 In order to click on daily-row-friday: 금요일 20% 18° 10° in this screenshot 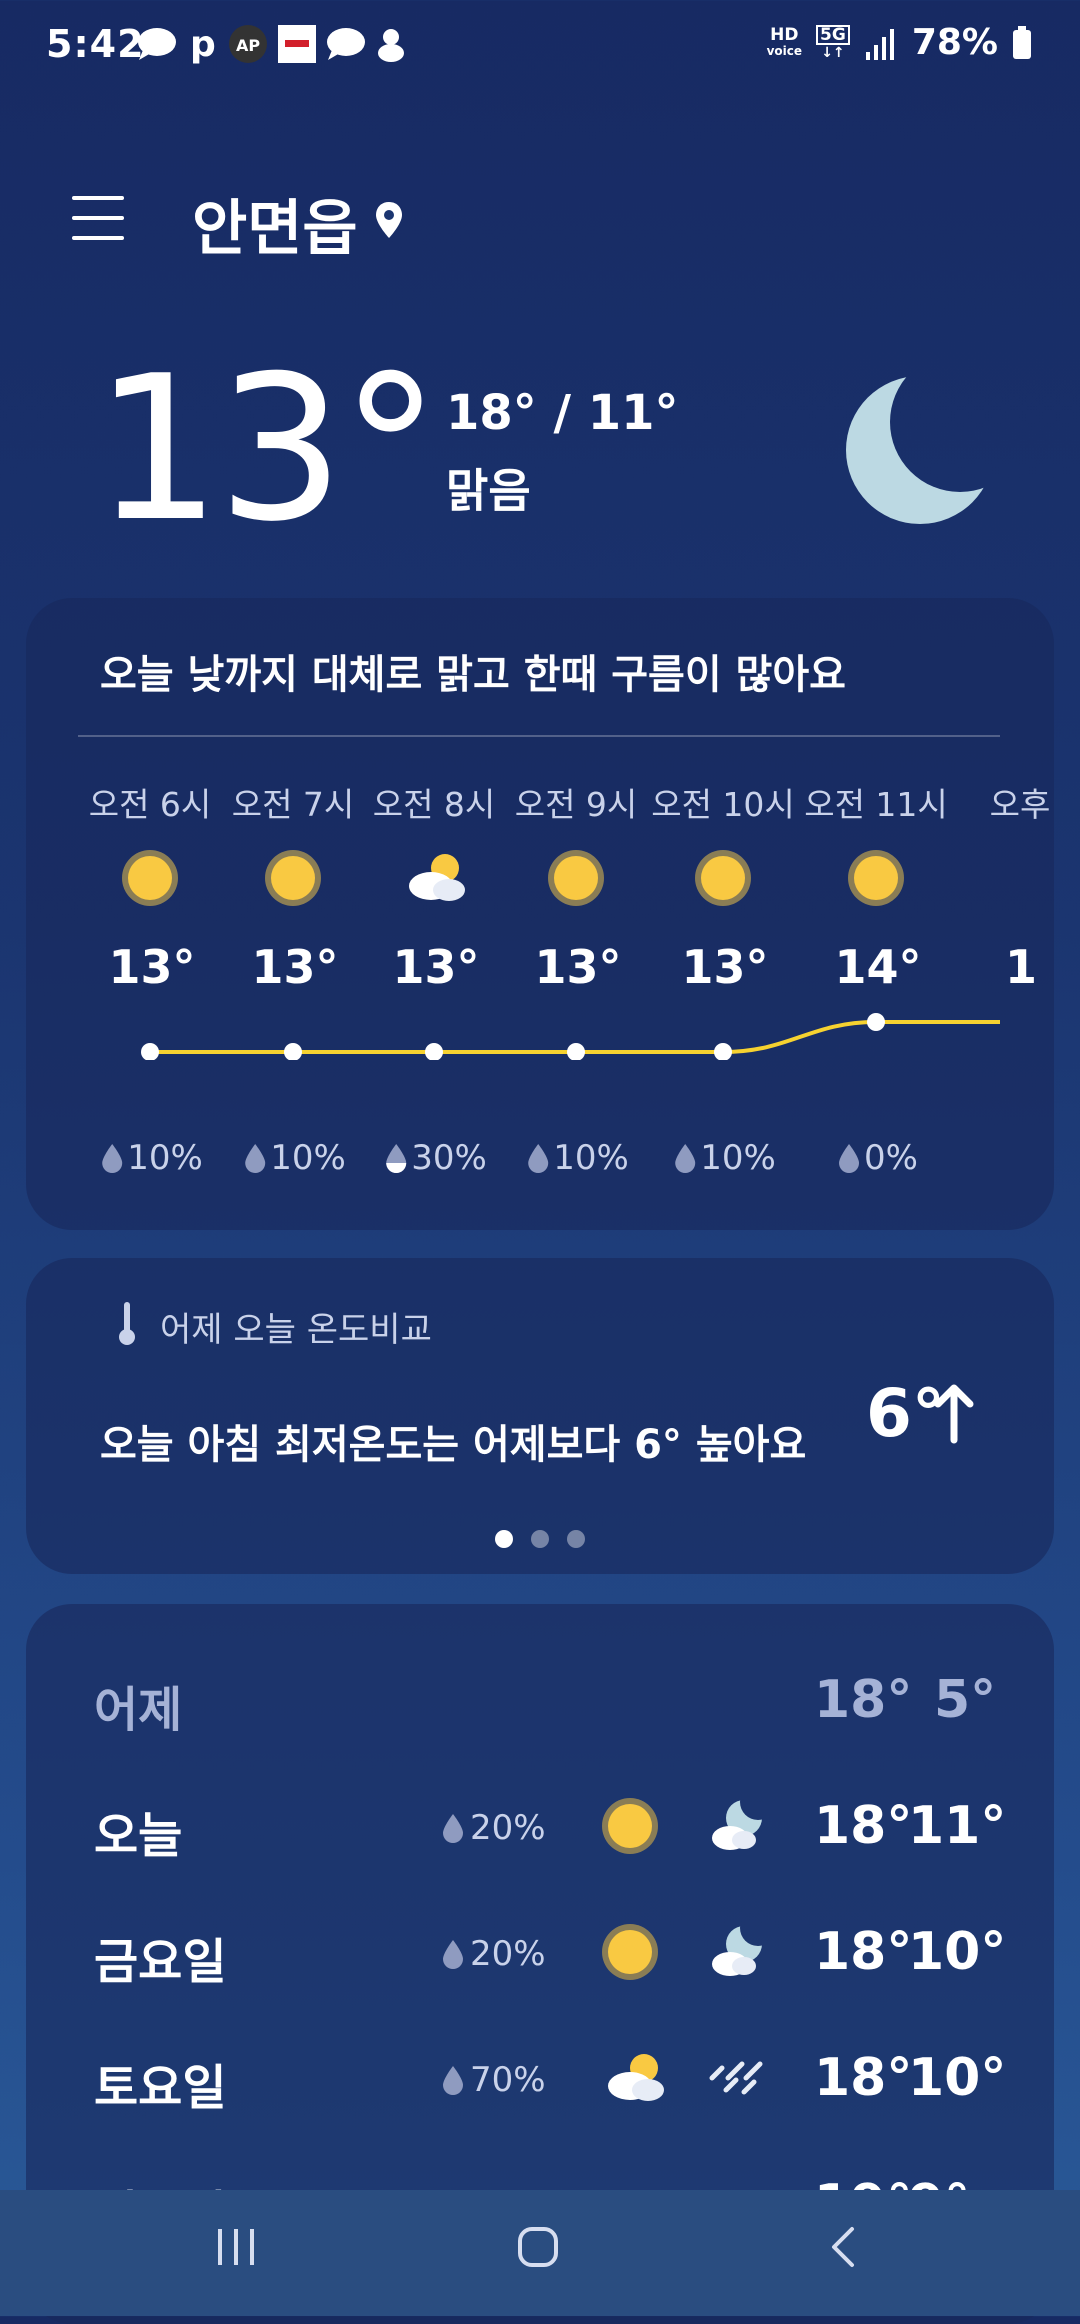, I will do `click(540, 1967)`.